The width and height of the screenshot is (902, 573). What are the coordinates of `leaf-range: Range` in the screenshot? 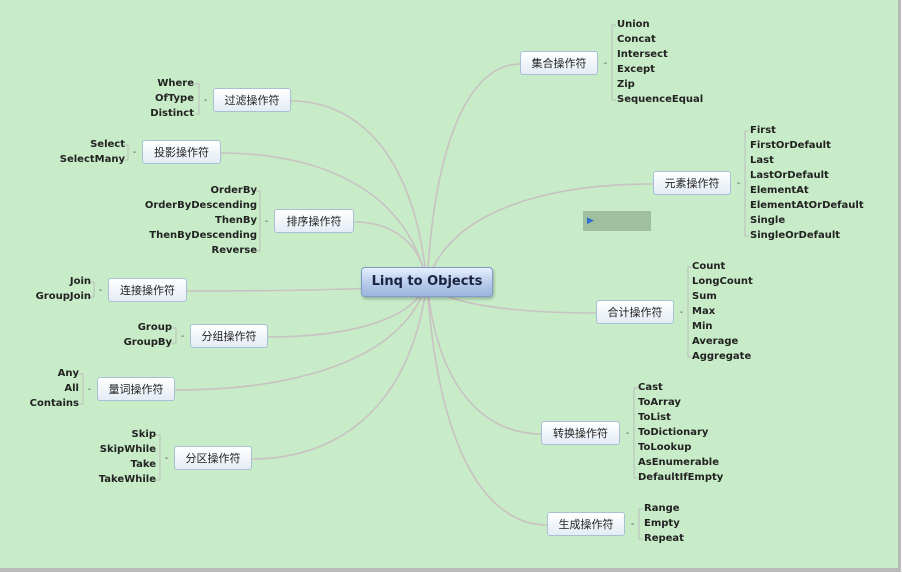 It's located at (662, 509).